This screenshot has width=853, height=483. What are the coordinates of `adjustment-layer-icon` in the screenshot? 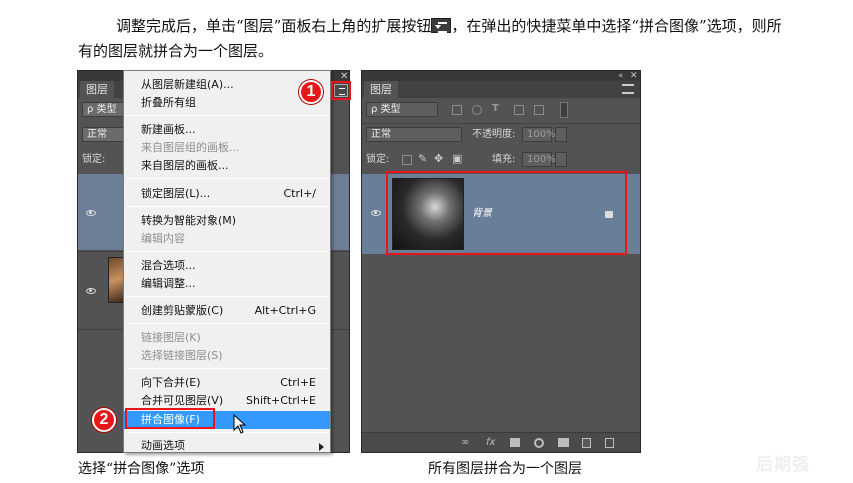 It's located at (539, 443).